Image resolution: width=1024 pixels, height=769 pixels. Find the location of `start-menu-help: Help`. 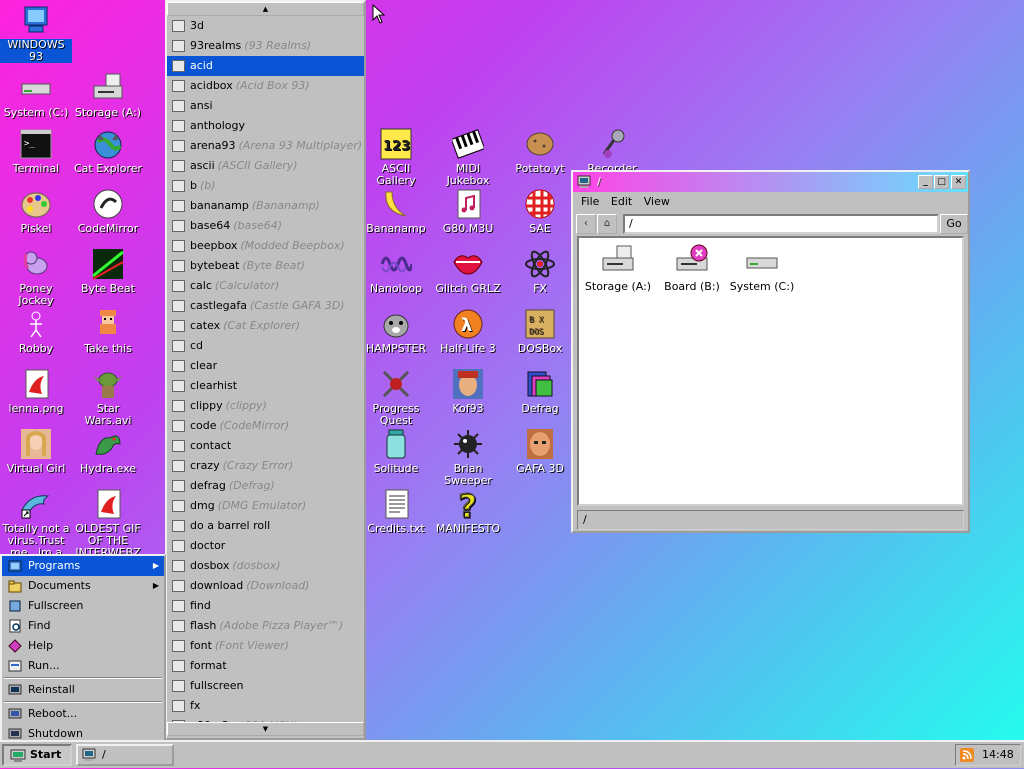

start-menu-help: Help is located at coordinates (83, 646).